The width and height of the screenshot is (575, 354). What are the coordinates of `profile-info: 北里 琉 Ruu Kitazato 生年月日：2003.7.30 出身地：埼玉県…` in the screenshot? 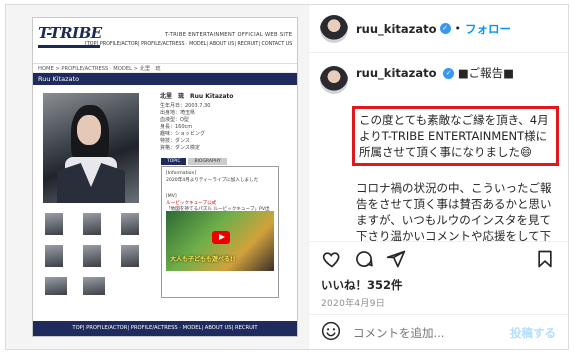 It's located at (196, 122).